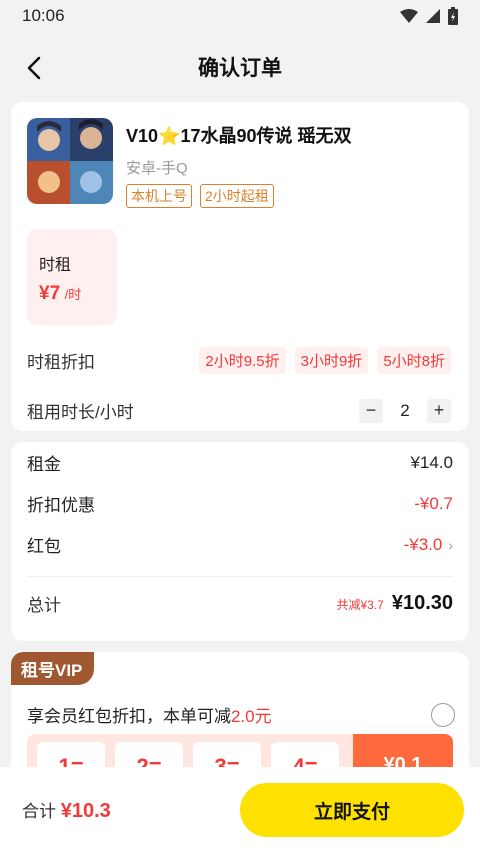  Describe the element at coordinates (423, 544) in the screenshot. I see `redpack-value: -¥3.0` at that location.